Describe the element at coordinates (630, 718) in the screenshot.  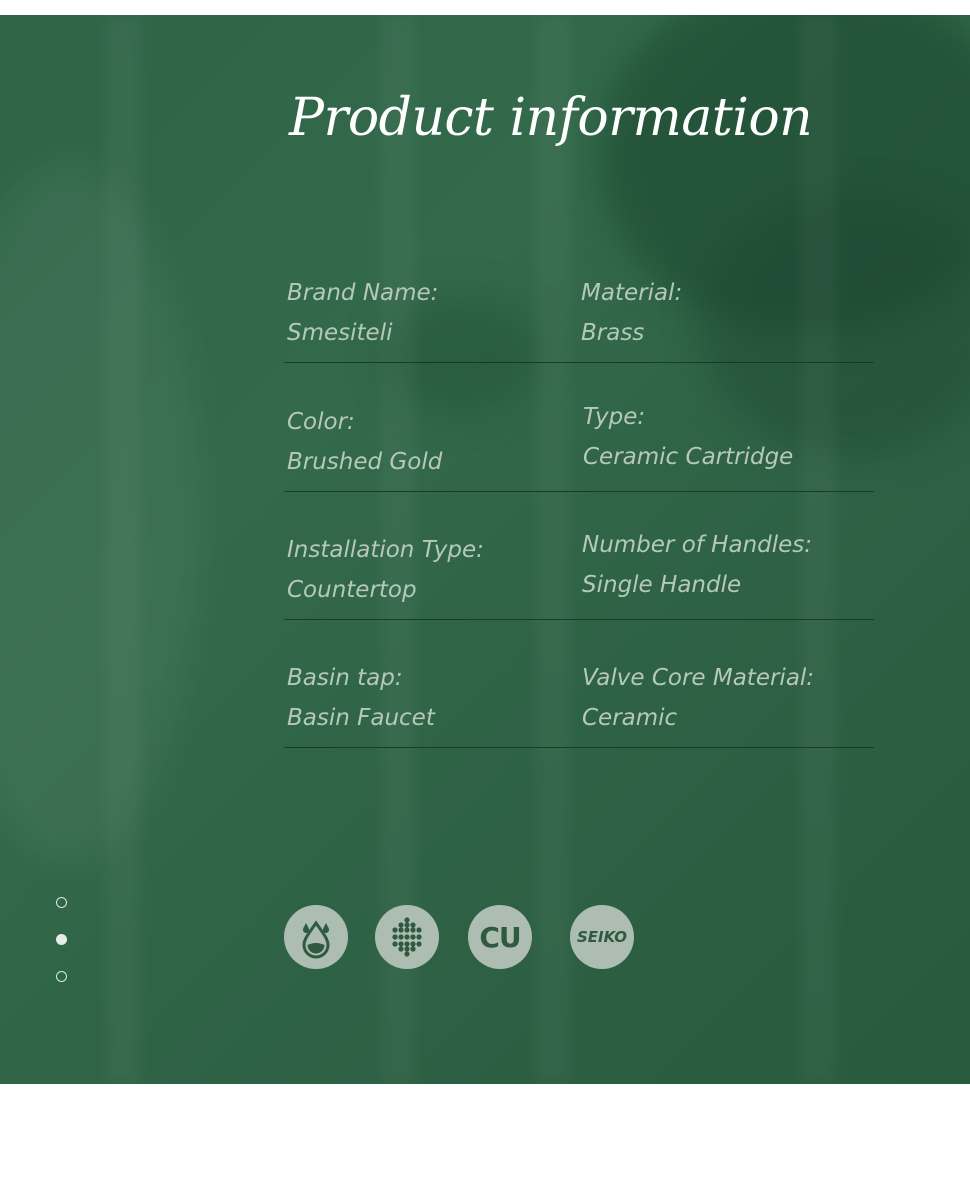
I see `spec-value: Ceramic` at that location.